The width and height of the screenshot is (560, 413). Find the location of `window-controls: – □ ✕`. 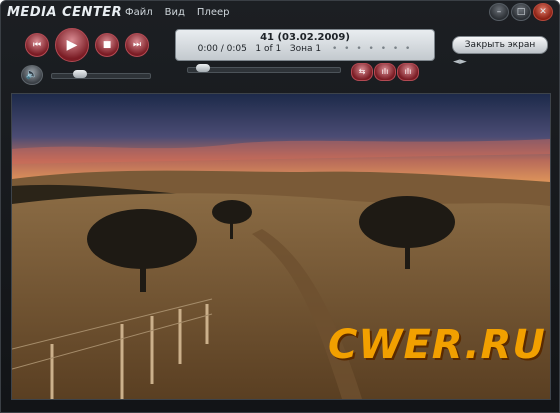

window-controls: – □ ✕ is located at coordinates (521, 12).